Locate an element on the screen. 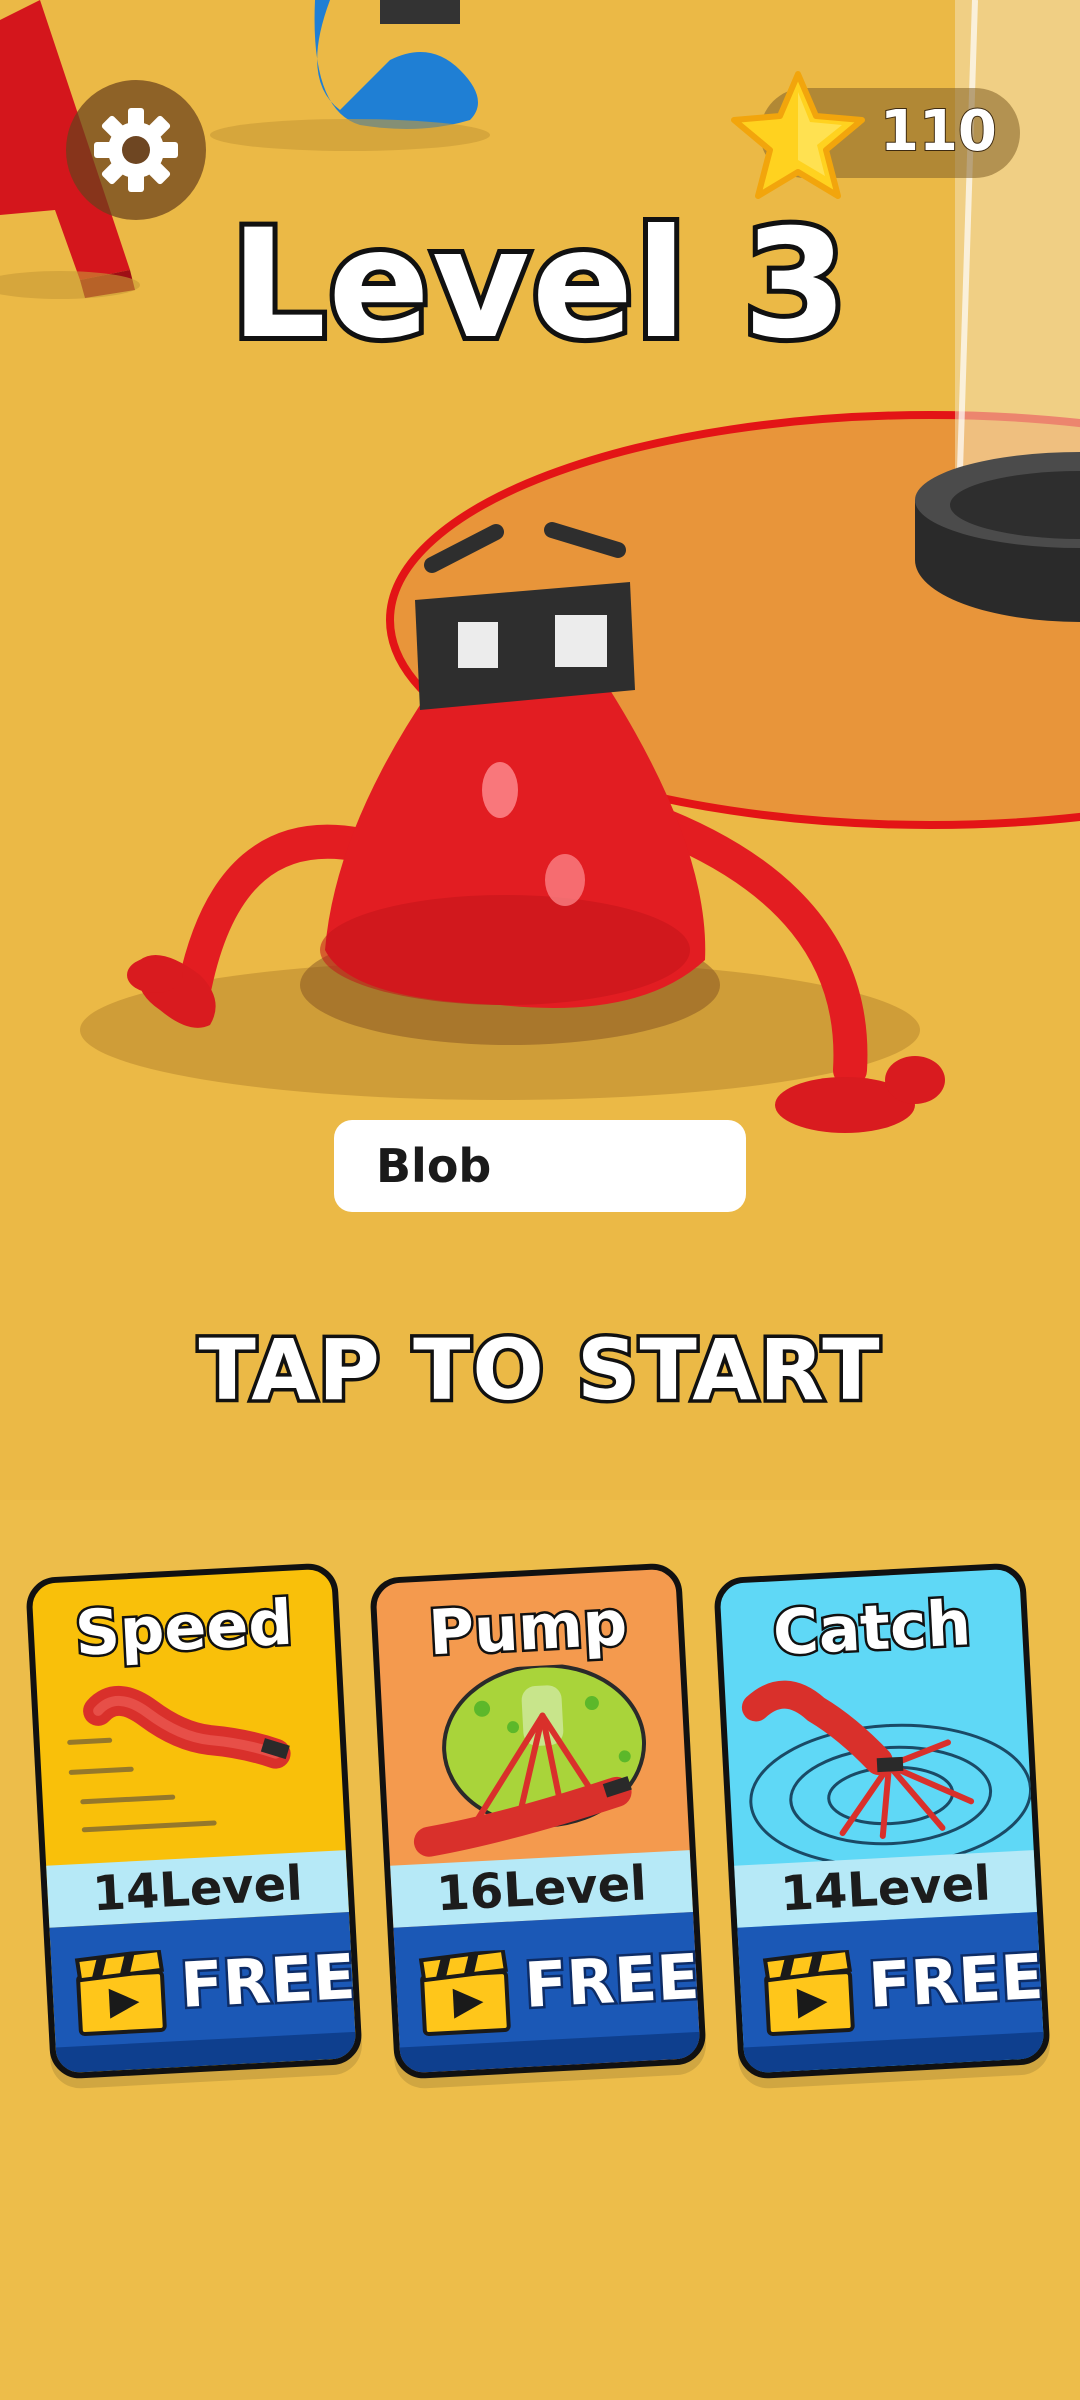 This screenshot has height=2400, width=1080. level-title: Level 3 is located at coordinates (539, 285).